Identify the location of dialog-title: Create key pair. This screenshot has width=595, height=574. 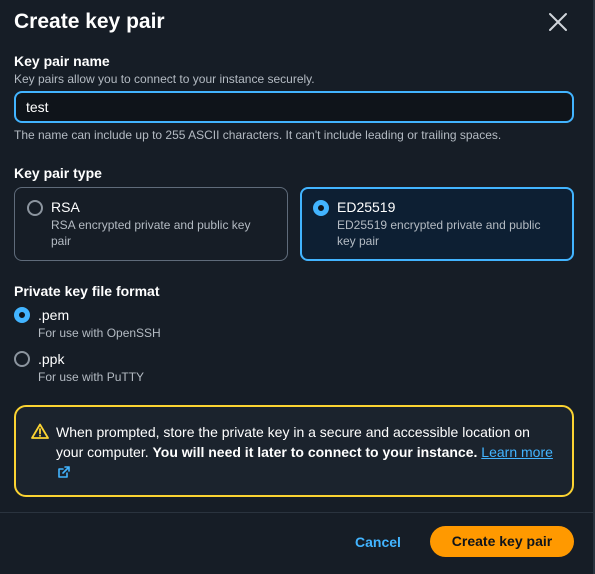
(89, 21).